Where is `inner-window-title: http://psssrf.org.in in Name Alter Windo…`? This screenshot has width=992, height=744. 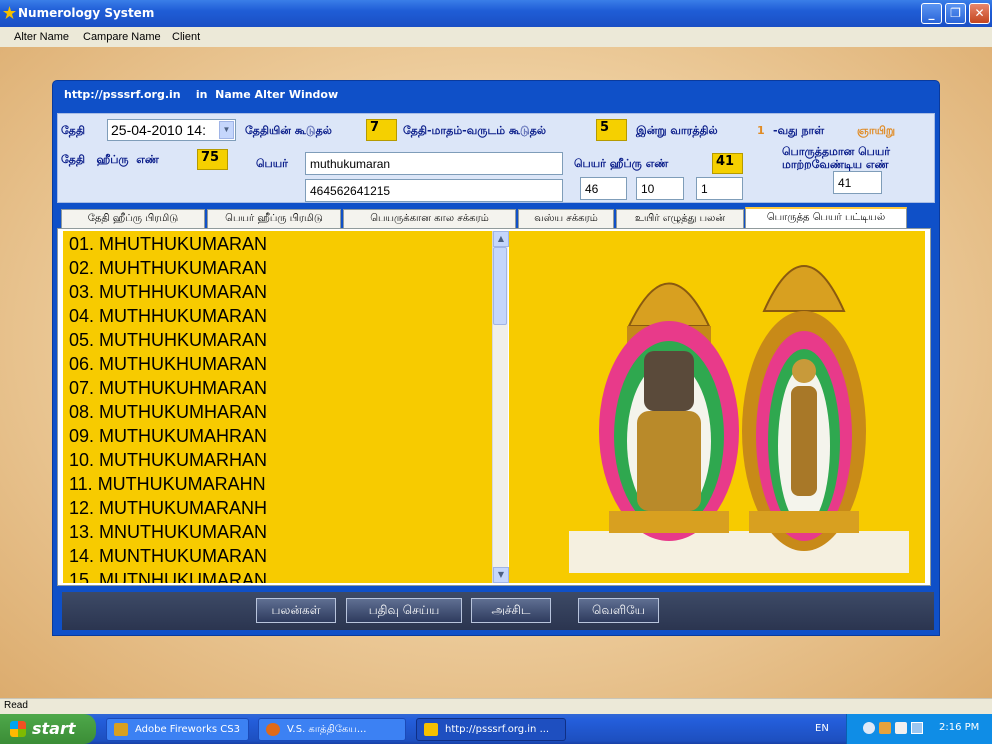
inner-window-title: http://psssrf.org.in in Name Alter Windo… is located at coordinates (201, 94).